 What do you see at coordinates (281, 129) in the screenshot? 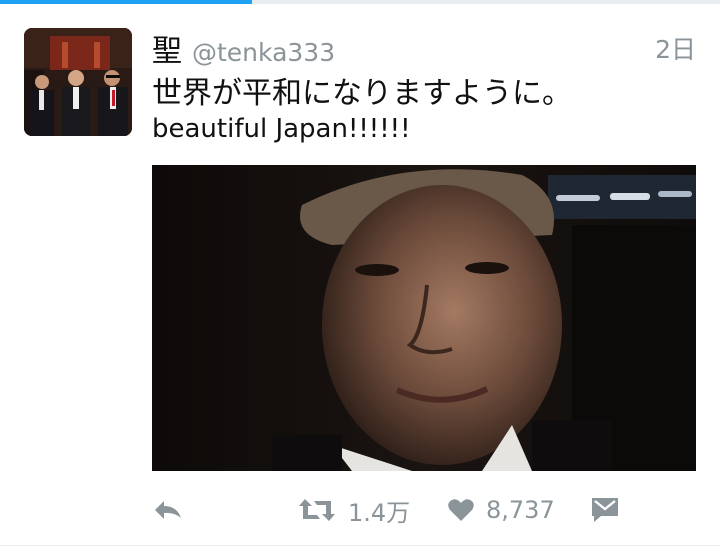
I see `tweet-text-line2: beautiful Japan!!!!!!` at bounding box center [281, 129].